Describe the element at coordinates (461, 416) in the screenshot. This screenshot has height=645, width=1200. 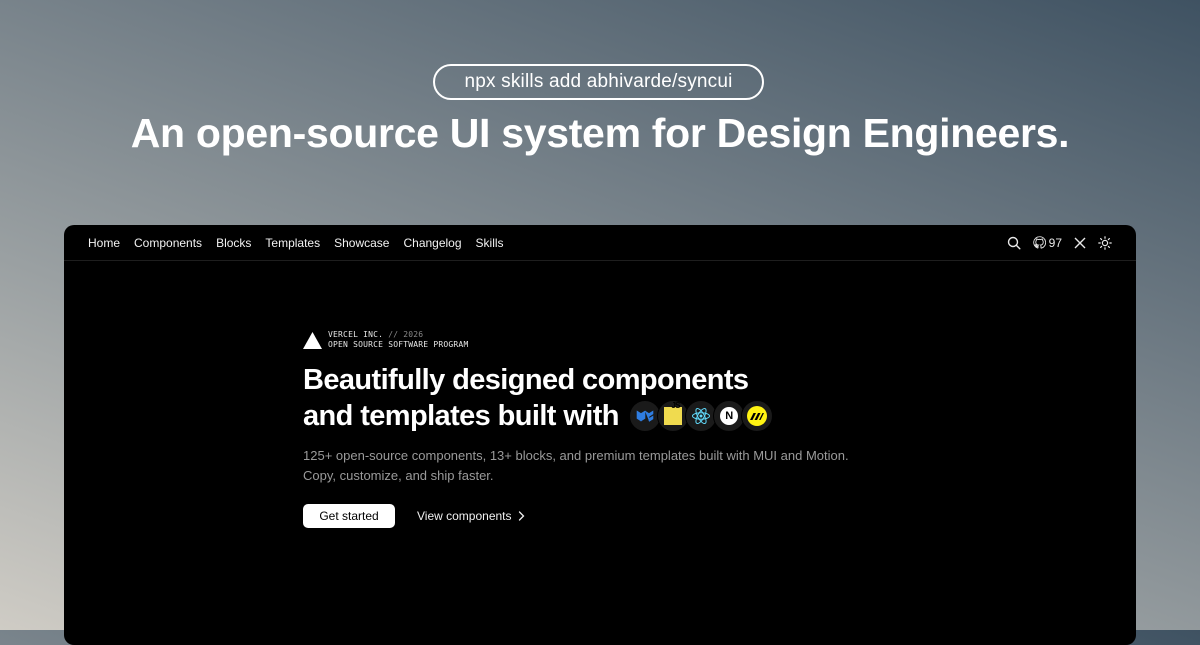
I see `hero-title-line2: and templates built with` at that location.